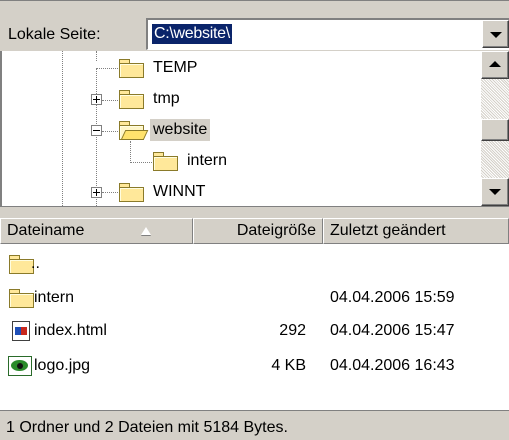 This screenshot has height=440, width=509. I want to click on column-header-label: Zuletzt geändert, so click(388, 230).